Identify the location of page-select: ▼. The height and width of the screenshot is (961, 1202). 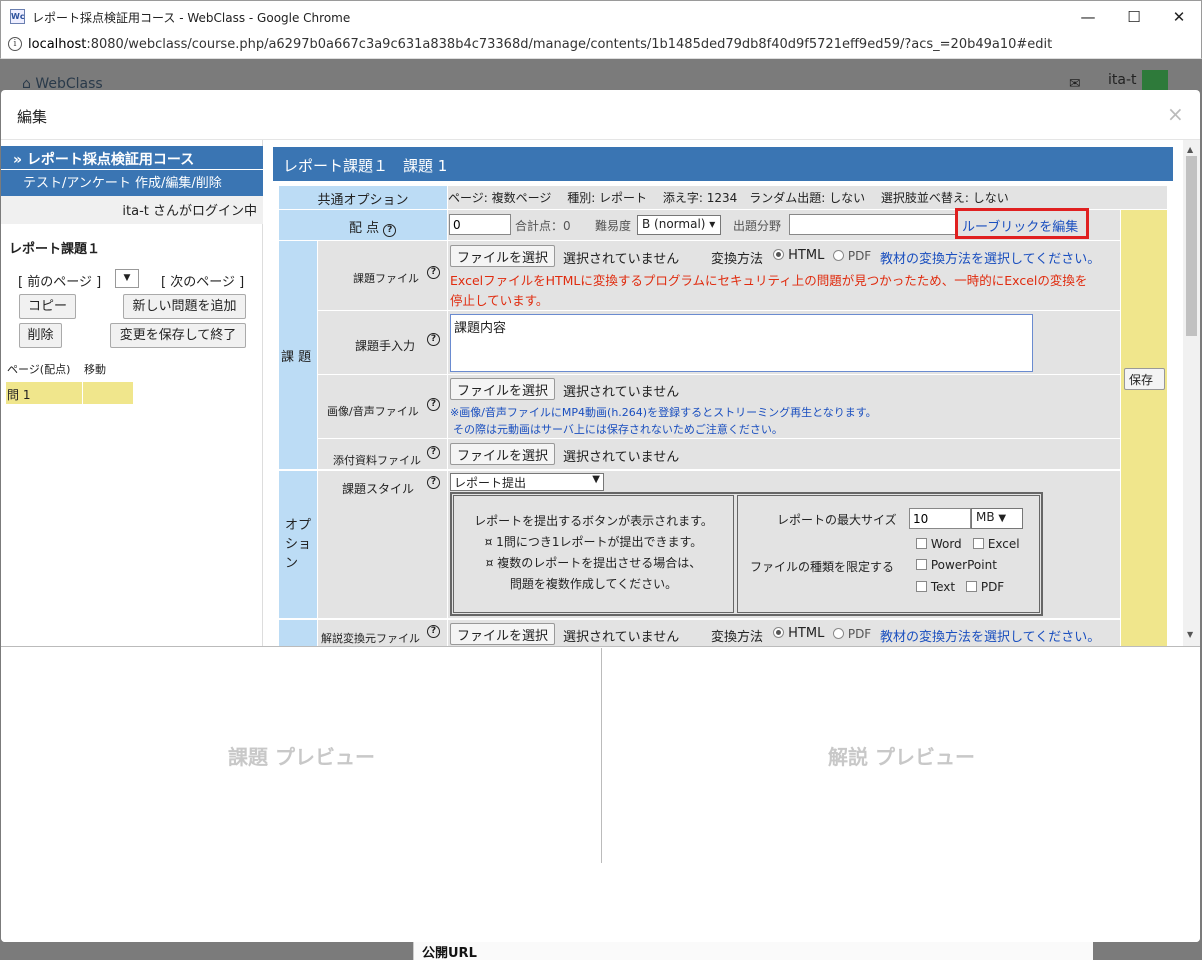
(127, 278).